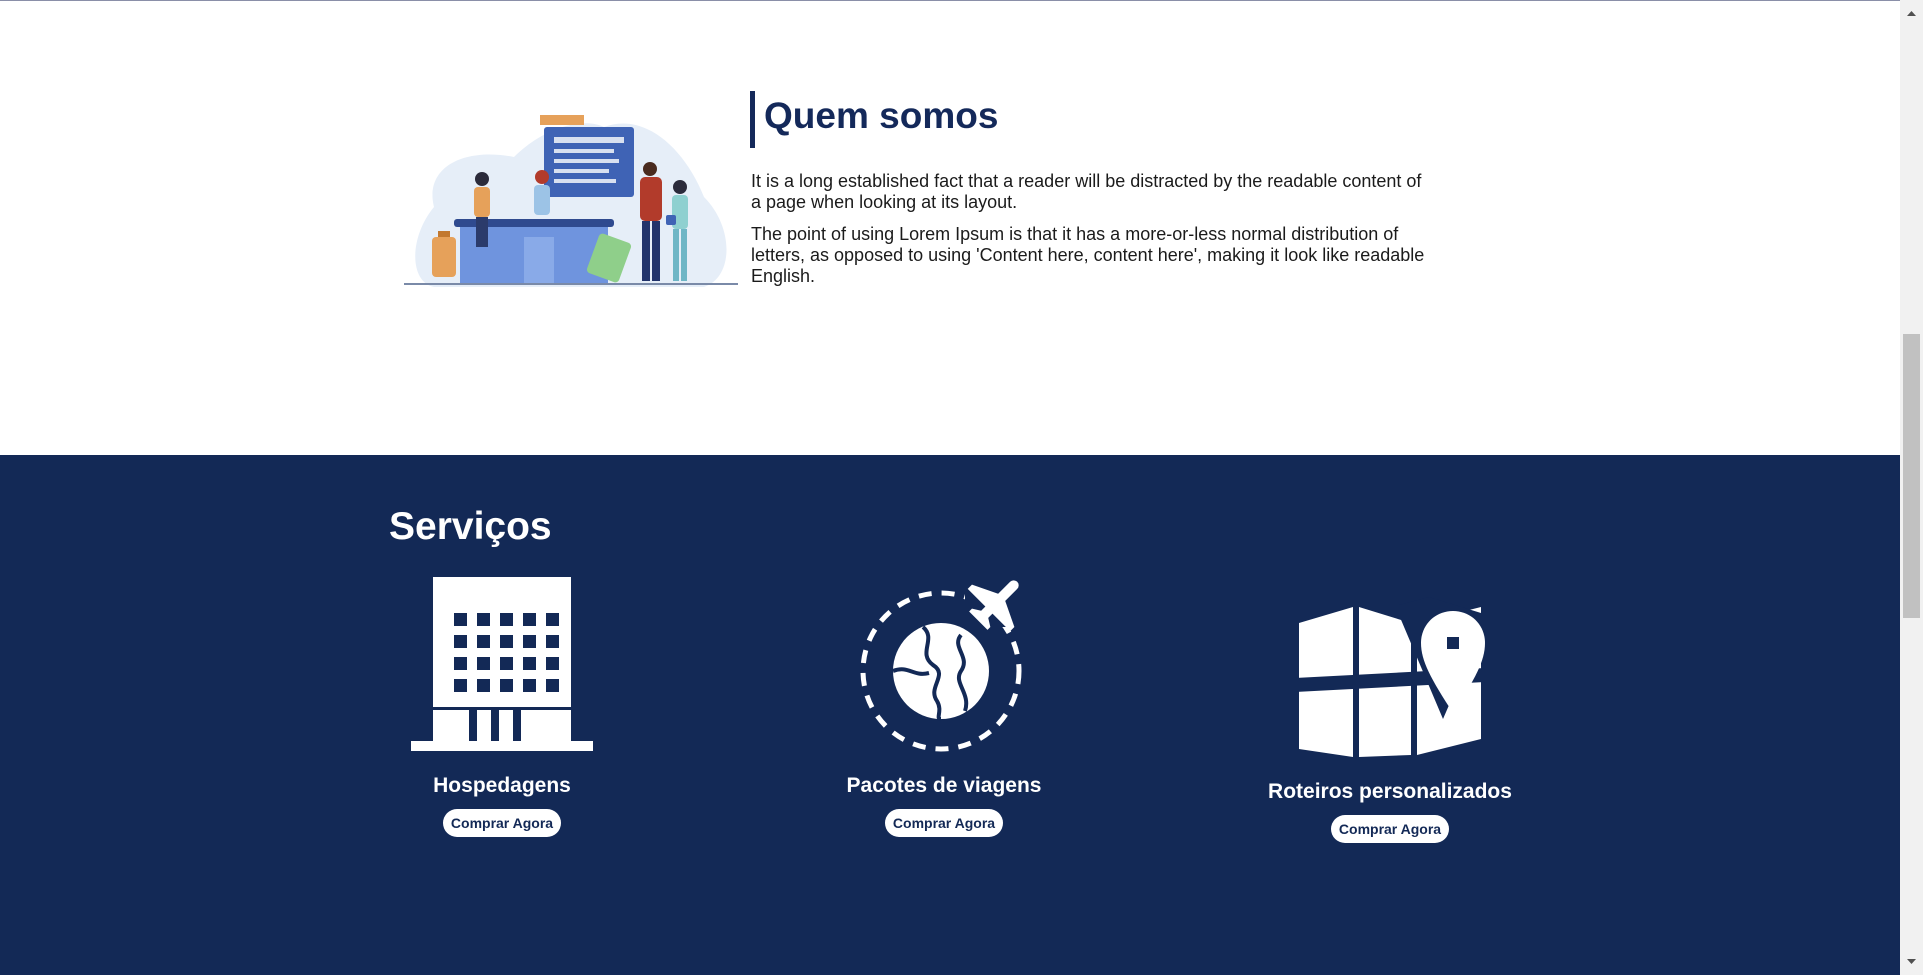 The height and width of the screenshot is (975, 1923). Describe the element at coordinates (1911, 476) in the screenshot. I see `scrollbar-thumb` at that location.